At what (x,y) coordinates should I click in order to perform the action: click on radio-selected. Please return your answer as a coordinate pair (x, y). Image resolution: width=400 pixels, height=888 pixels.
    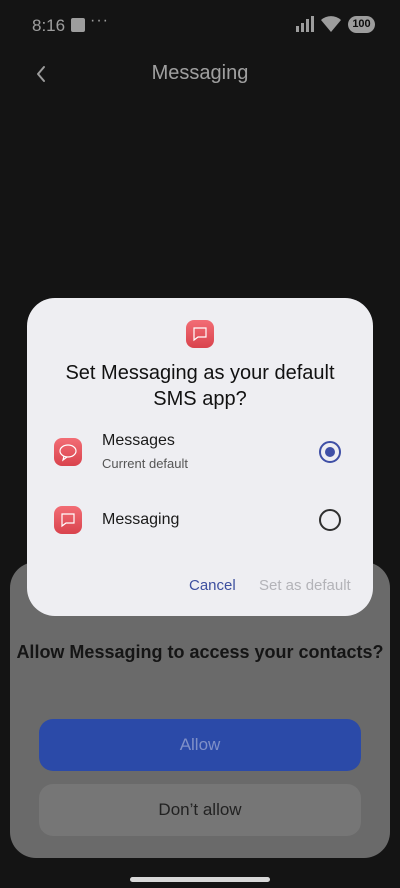
    Looking at the image, I should click on (330, 452).